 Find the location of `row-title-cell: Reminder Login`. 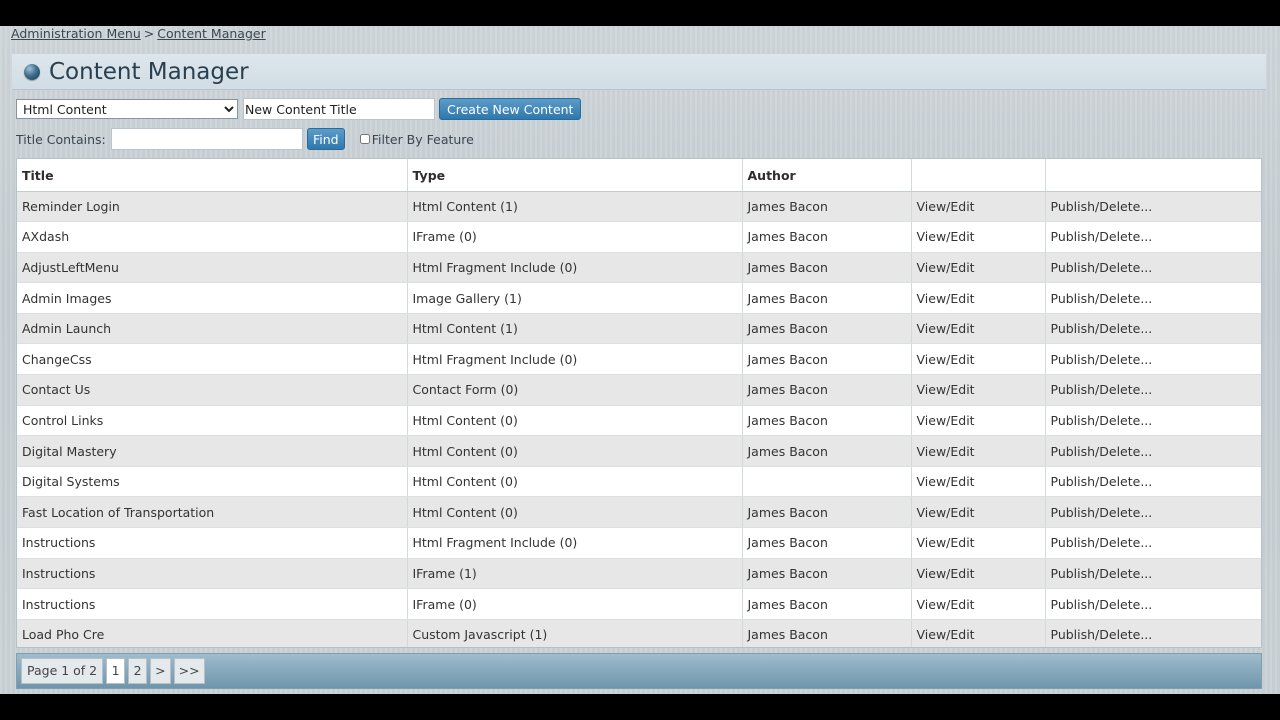

row-title-cell: Reminder Login is located at coordinates (212, 207).